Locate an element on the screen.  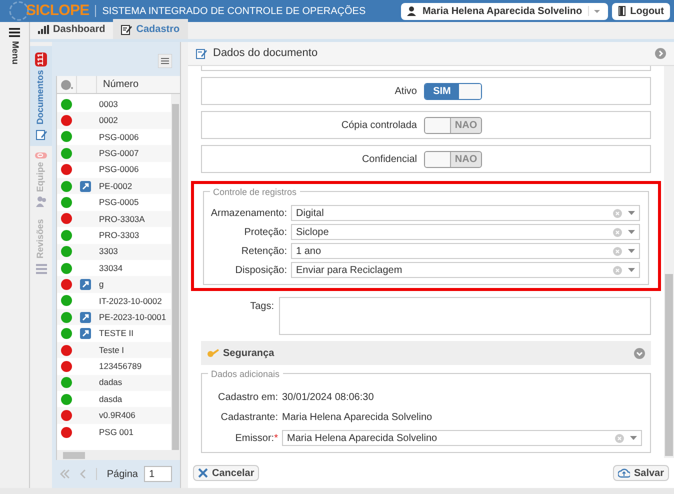
table-cell-text: PSG-0007 is located at coordinates (118, 153).